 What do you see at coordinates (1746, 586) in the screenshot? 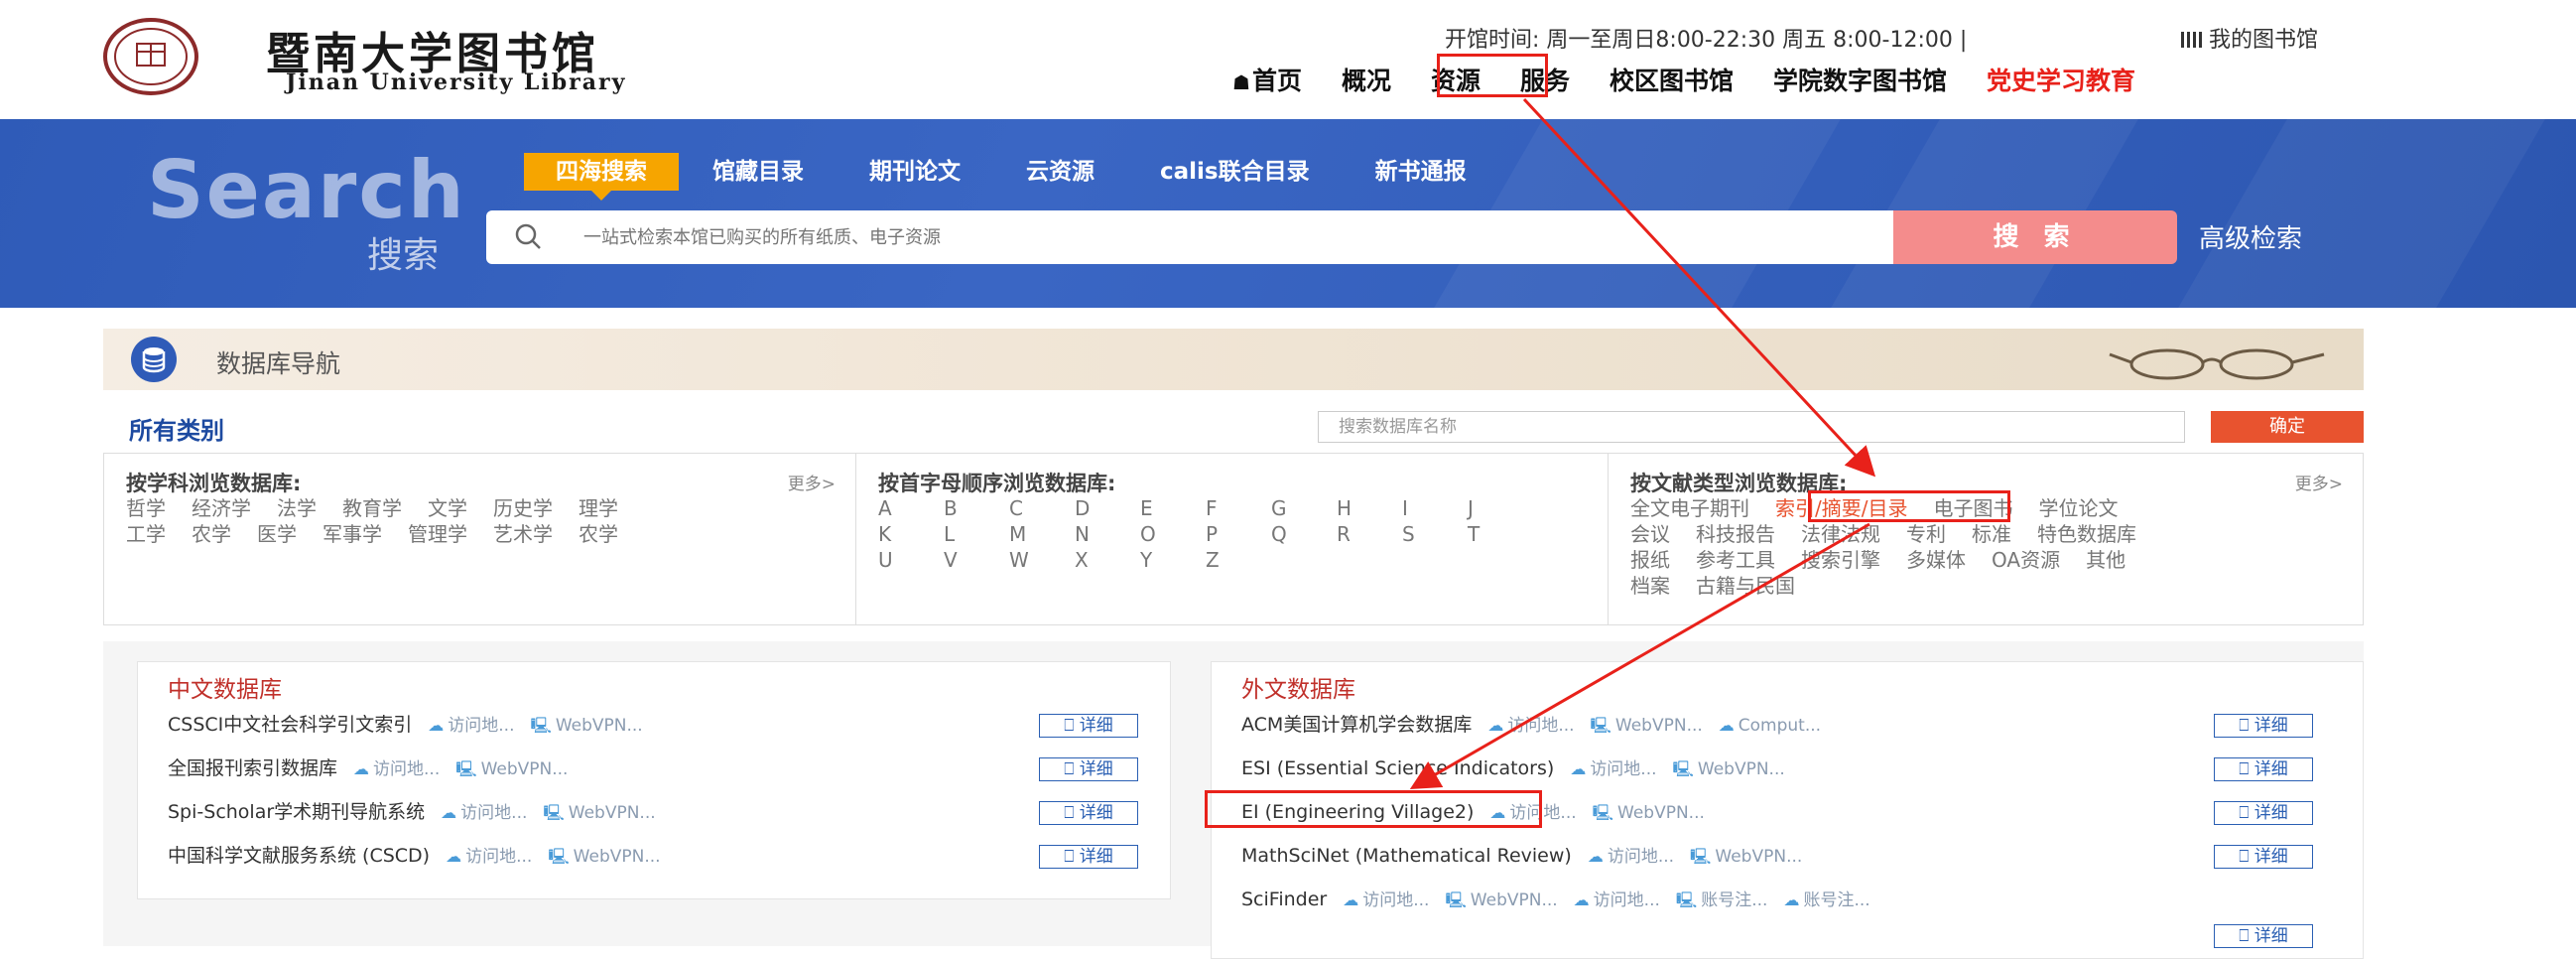
I see `doctype-item: 古籍与民国` at bounding box center [1746, 586].